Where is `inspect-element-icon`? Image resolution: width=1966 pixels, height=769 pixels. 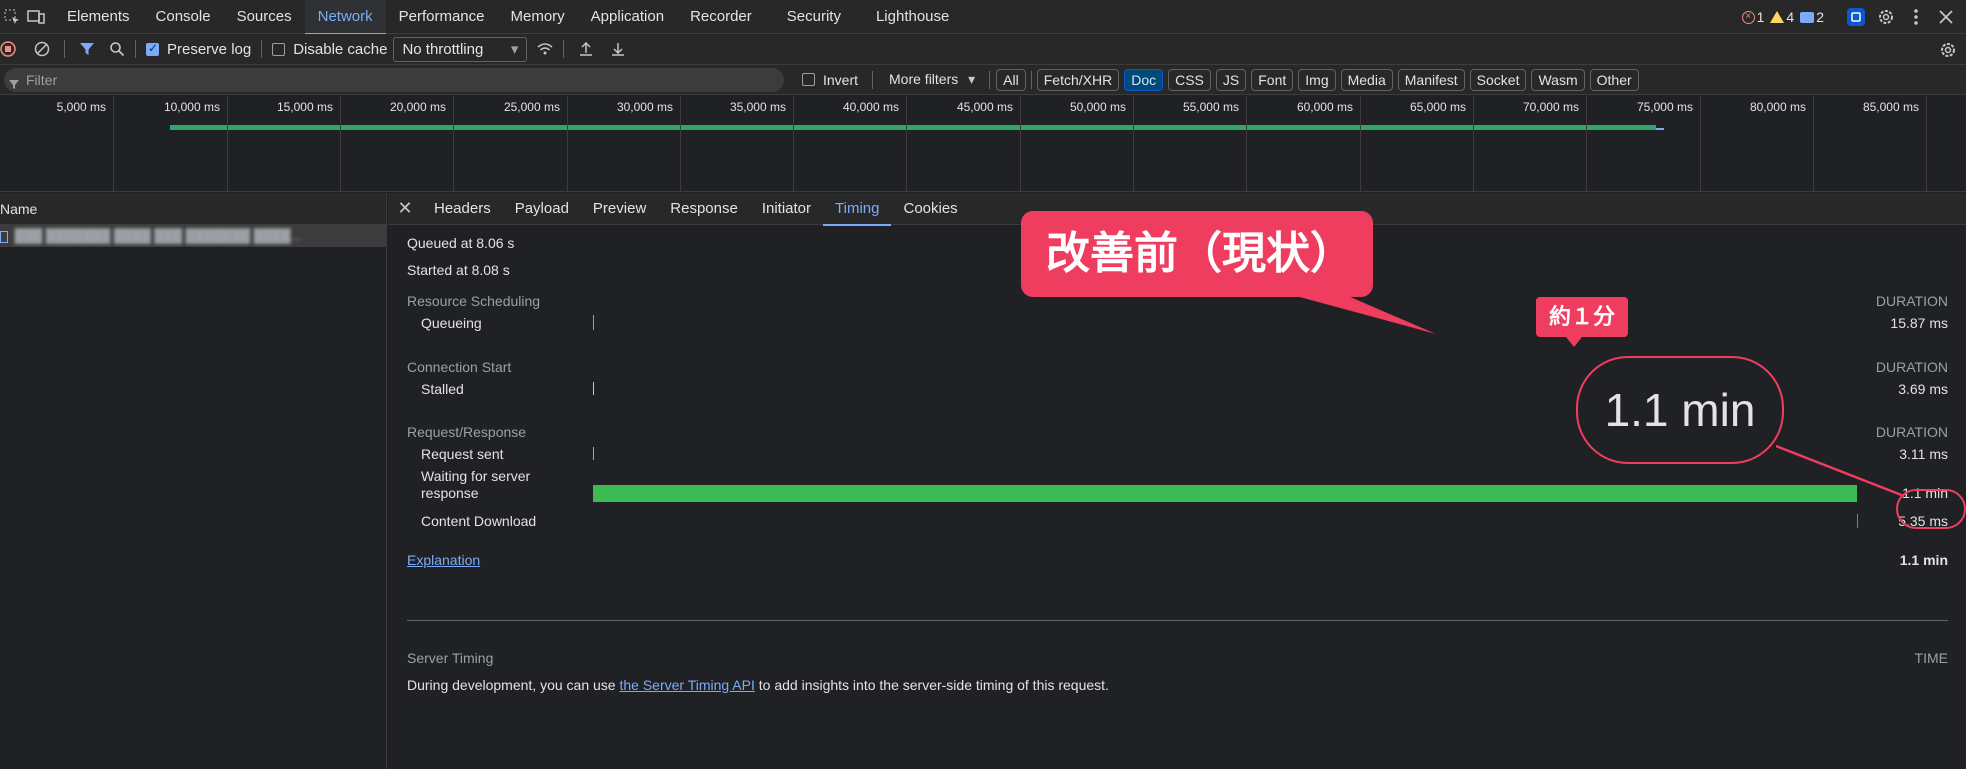
inspect-element-icon is located at coordinates (12, 17).